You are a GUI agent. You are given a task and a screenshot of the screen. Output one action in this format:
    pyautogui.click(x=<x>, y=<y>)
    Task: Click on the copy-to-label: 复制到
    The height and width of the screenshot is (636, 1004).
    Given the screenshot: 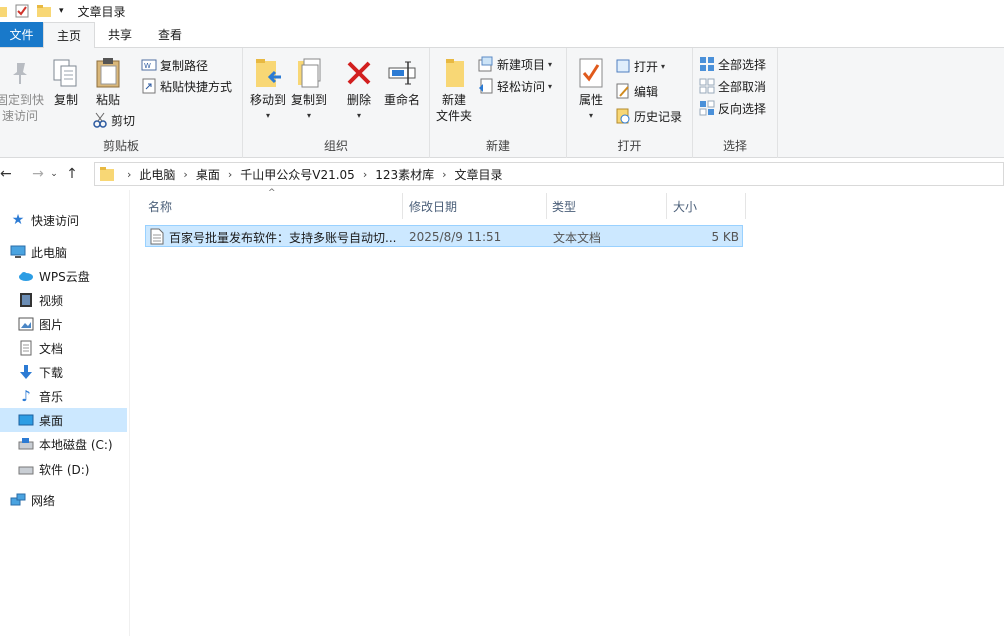 What is the action you would take?
    pyautogui.click(x=308, y=100)
    